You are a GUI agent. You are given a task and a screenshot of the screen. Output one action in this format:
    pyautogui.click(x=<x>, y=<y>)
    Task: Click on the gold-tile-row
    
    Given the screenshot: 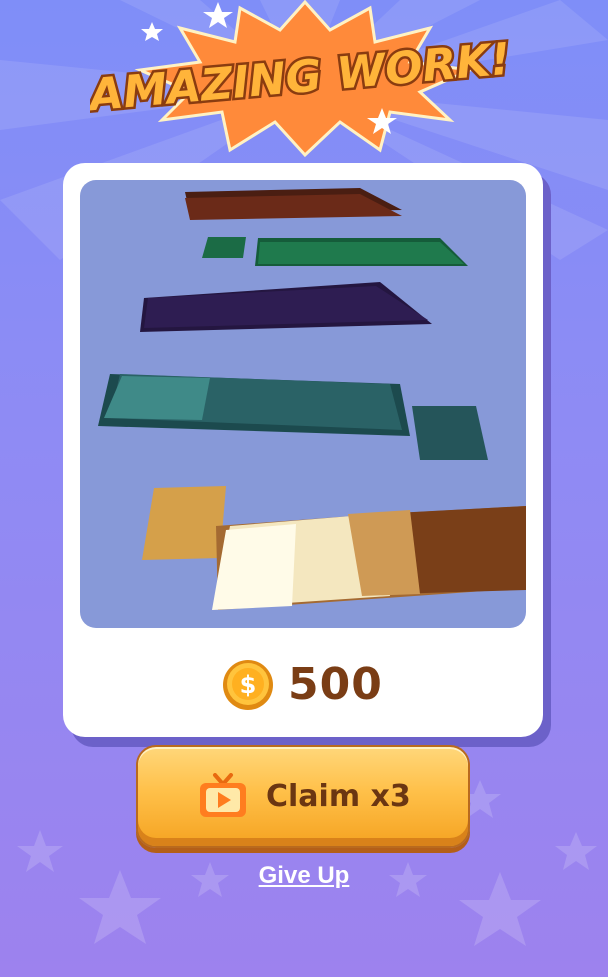 What is the action you would take?
    pyautogui.click(x=334, y=548)
    